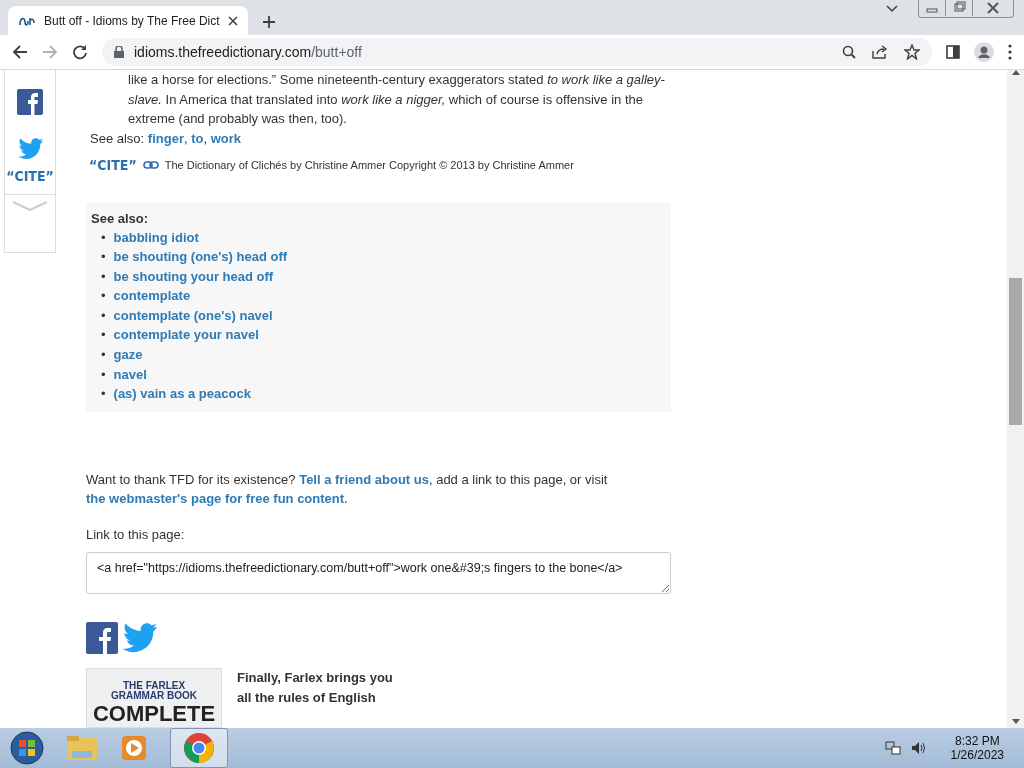 Image resolution: width=1024 pixels, height=768 pixels. I want to click on back-icon, so click(20, 52).